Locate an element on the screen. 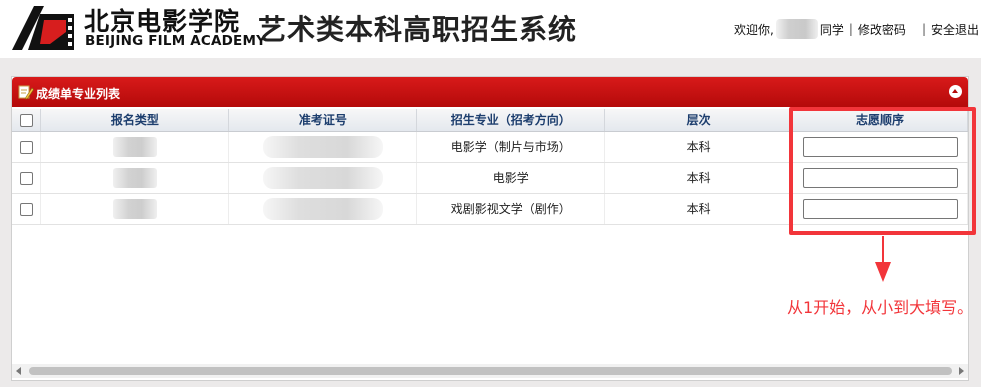 Image resolution: width=981 pixels, height=387 pixels. select-all-checkbox is located at coordinates (26, 120).